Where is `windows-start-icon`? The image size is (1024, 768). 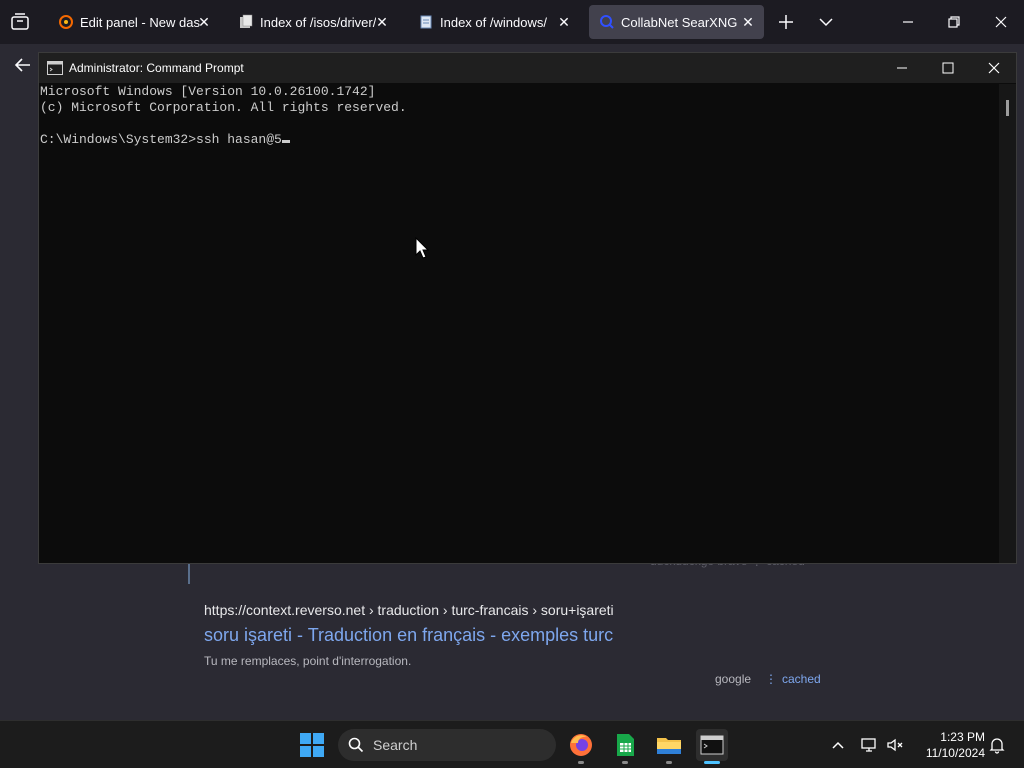 windows-start-icon is located at coordinates (312, 745).